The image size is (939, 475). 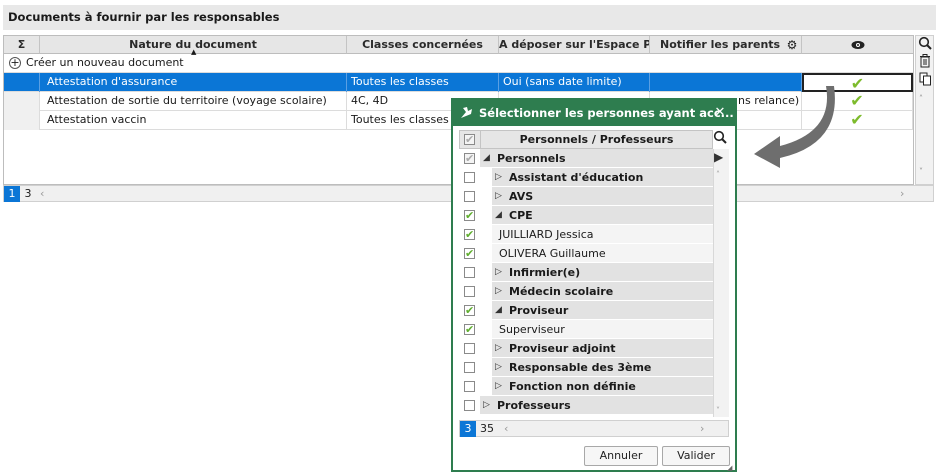 I want to click on tree-row-label: AVS, so click(x=521, y=196).